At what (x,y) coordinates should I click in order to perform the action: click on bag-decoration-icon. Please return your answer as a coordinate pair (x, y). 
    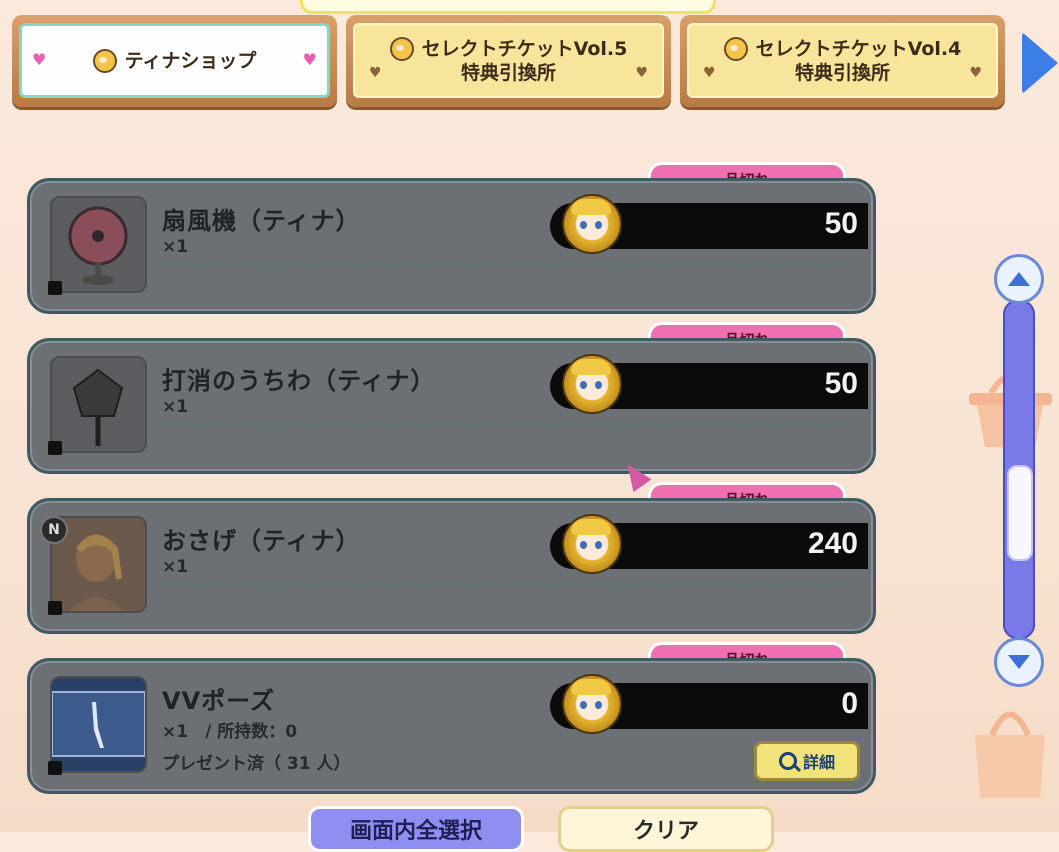
    Looking at the image, I should click on (1010, 754).